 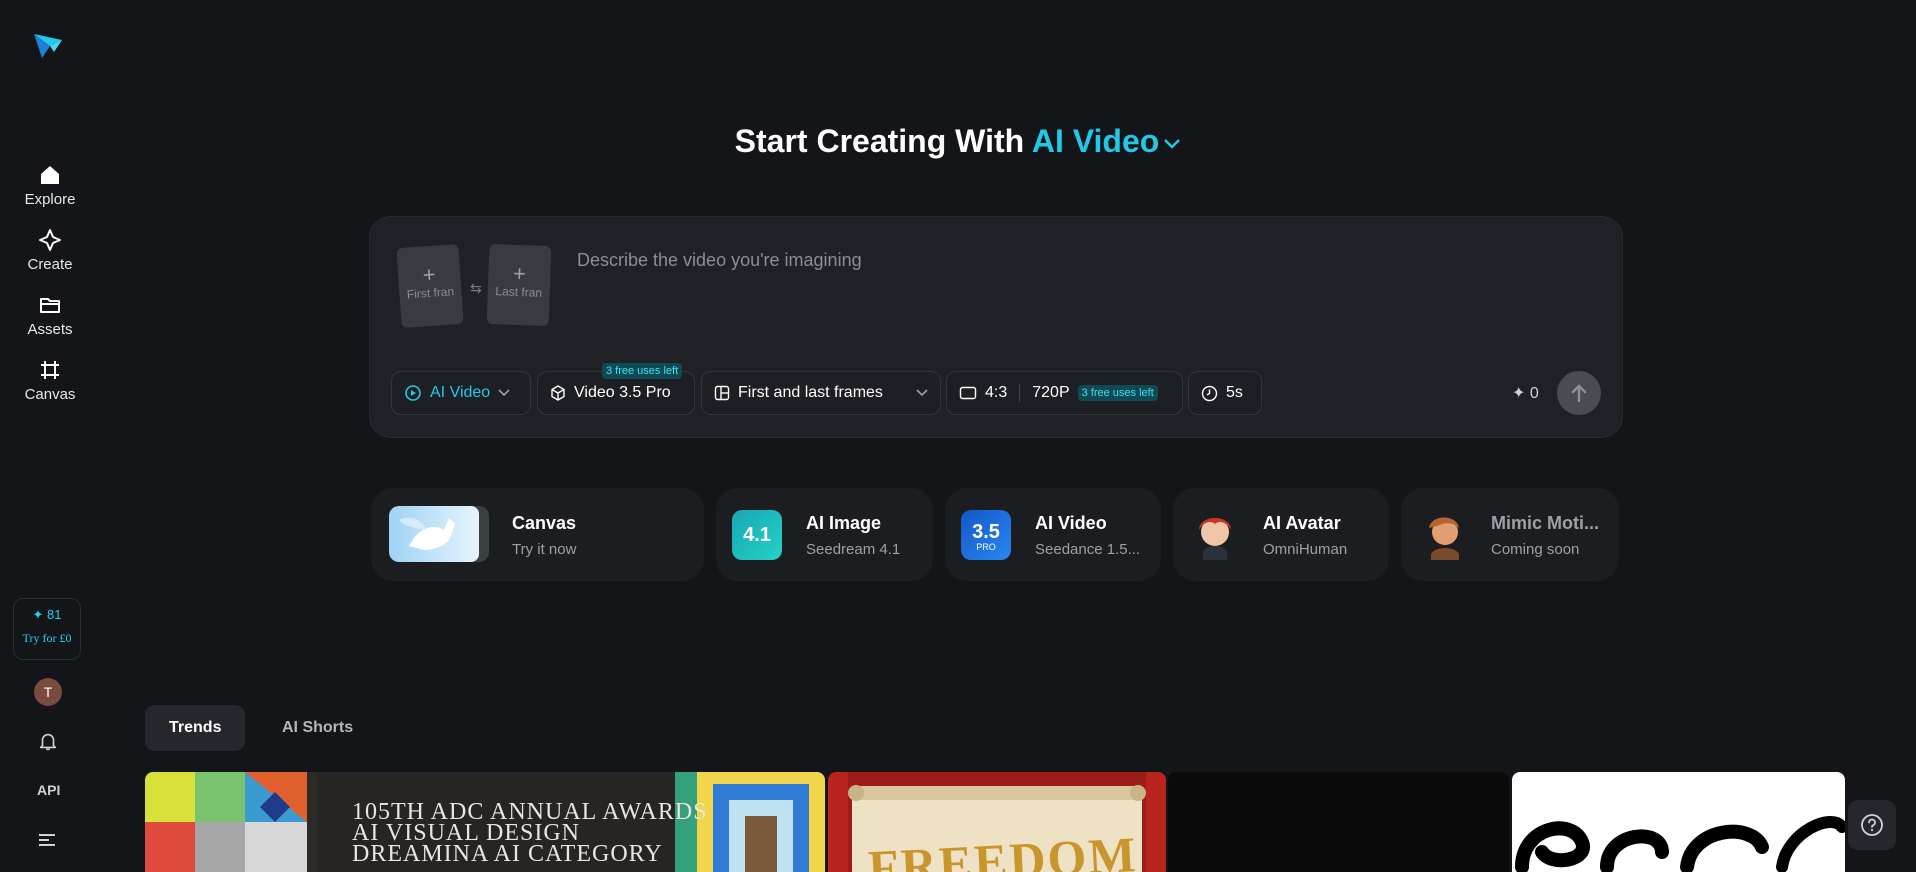 What do you see at coordinates (47, 629) in the screenshot?
I see `credits-box: ✦ 81 Try for £0` at bounding box center [47, 629].